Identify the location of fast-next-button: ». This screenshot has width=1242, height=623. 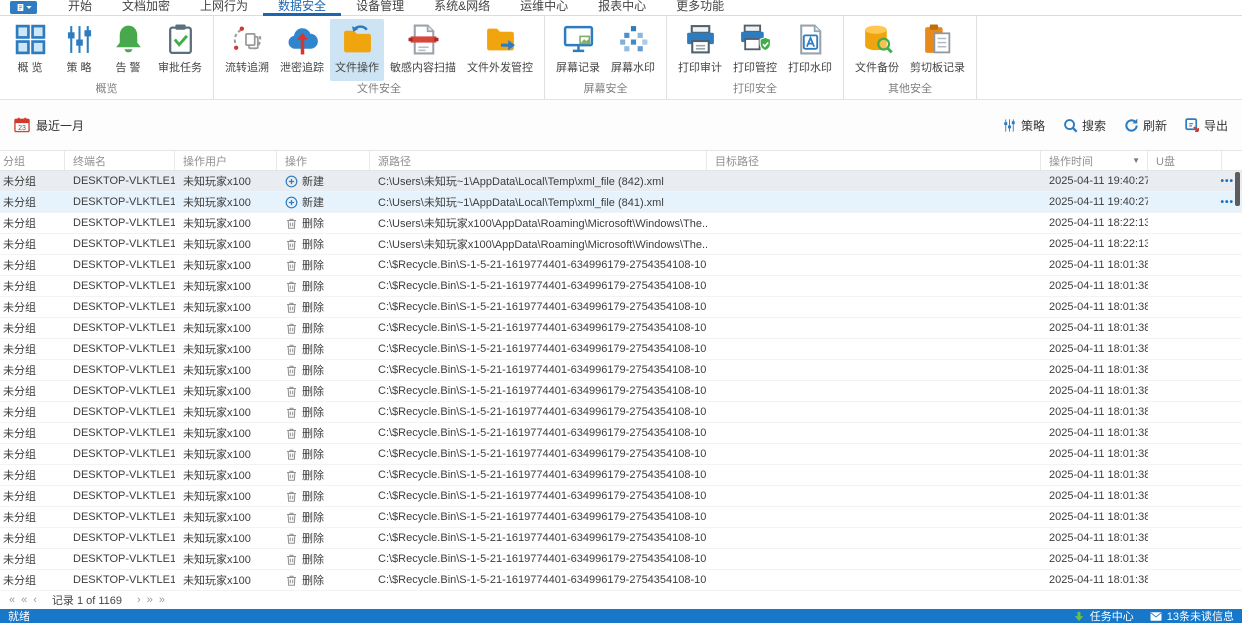
(150, 600).